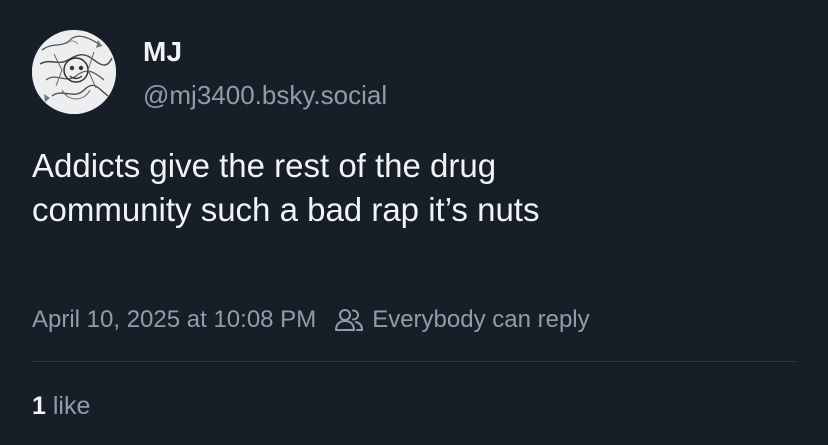 Image resolution: width=828 pixels, height=445 pixels. I want to click on post-text-line: Addicts give the rest of the drug, so click(264, 165).